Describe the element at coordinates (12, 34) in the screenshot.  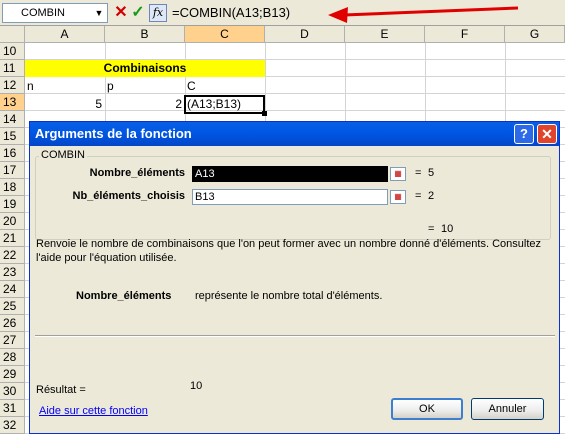
I see `select-all-corner` at that location.